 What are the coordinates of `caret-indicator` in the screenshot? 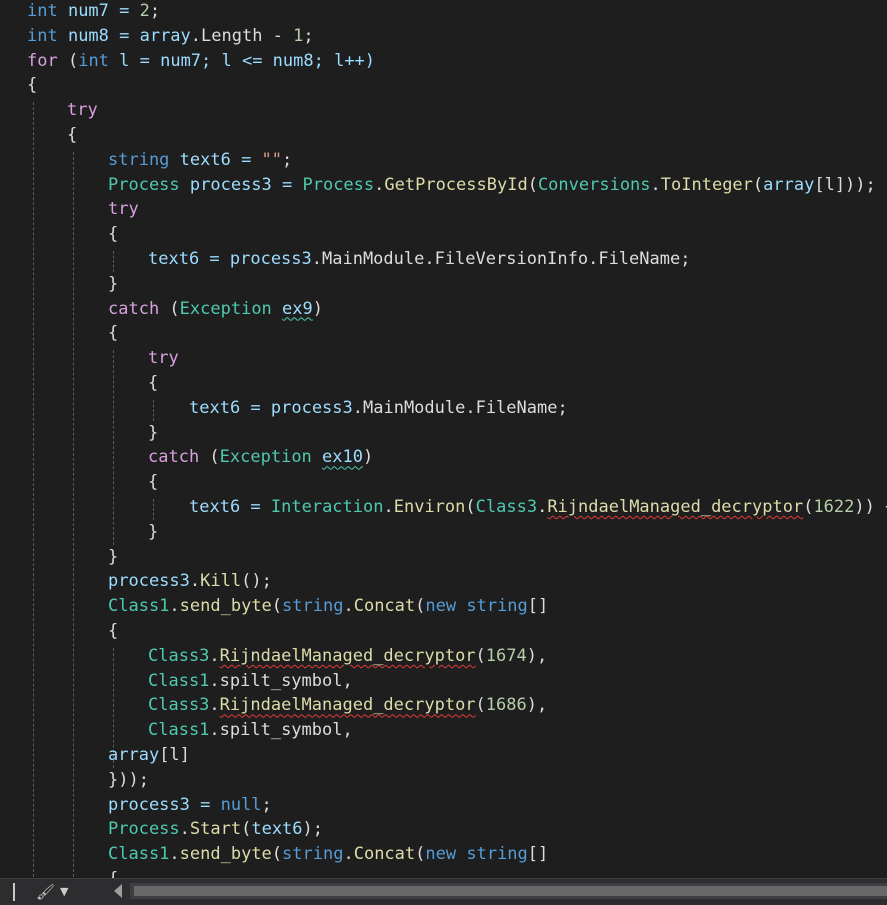 It's located at (14, 892).